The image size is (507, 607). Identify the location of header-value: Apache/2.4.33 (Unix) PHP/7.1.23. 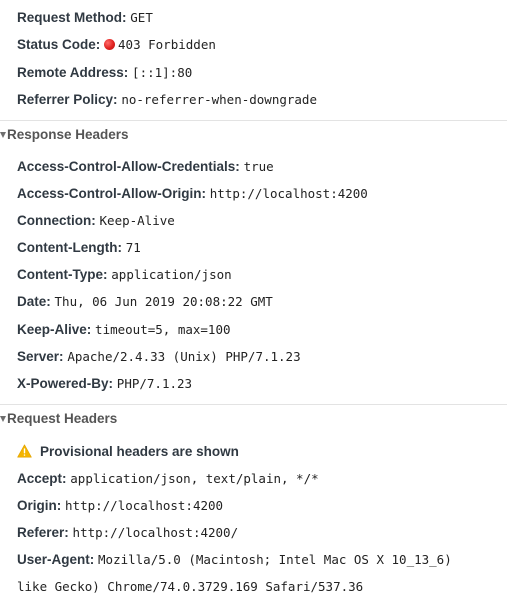
(184, 356).